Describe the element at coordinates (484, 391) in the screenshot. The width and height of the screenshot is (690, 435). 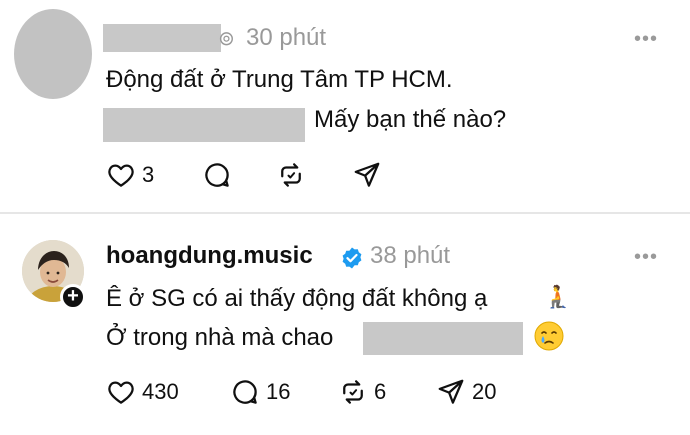
I see `share-count: 20` at that location.